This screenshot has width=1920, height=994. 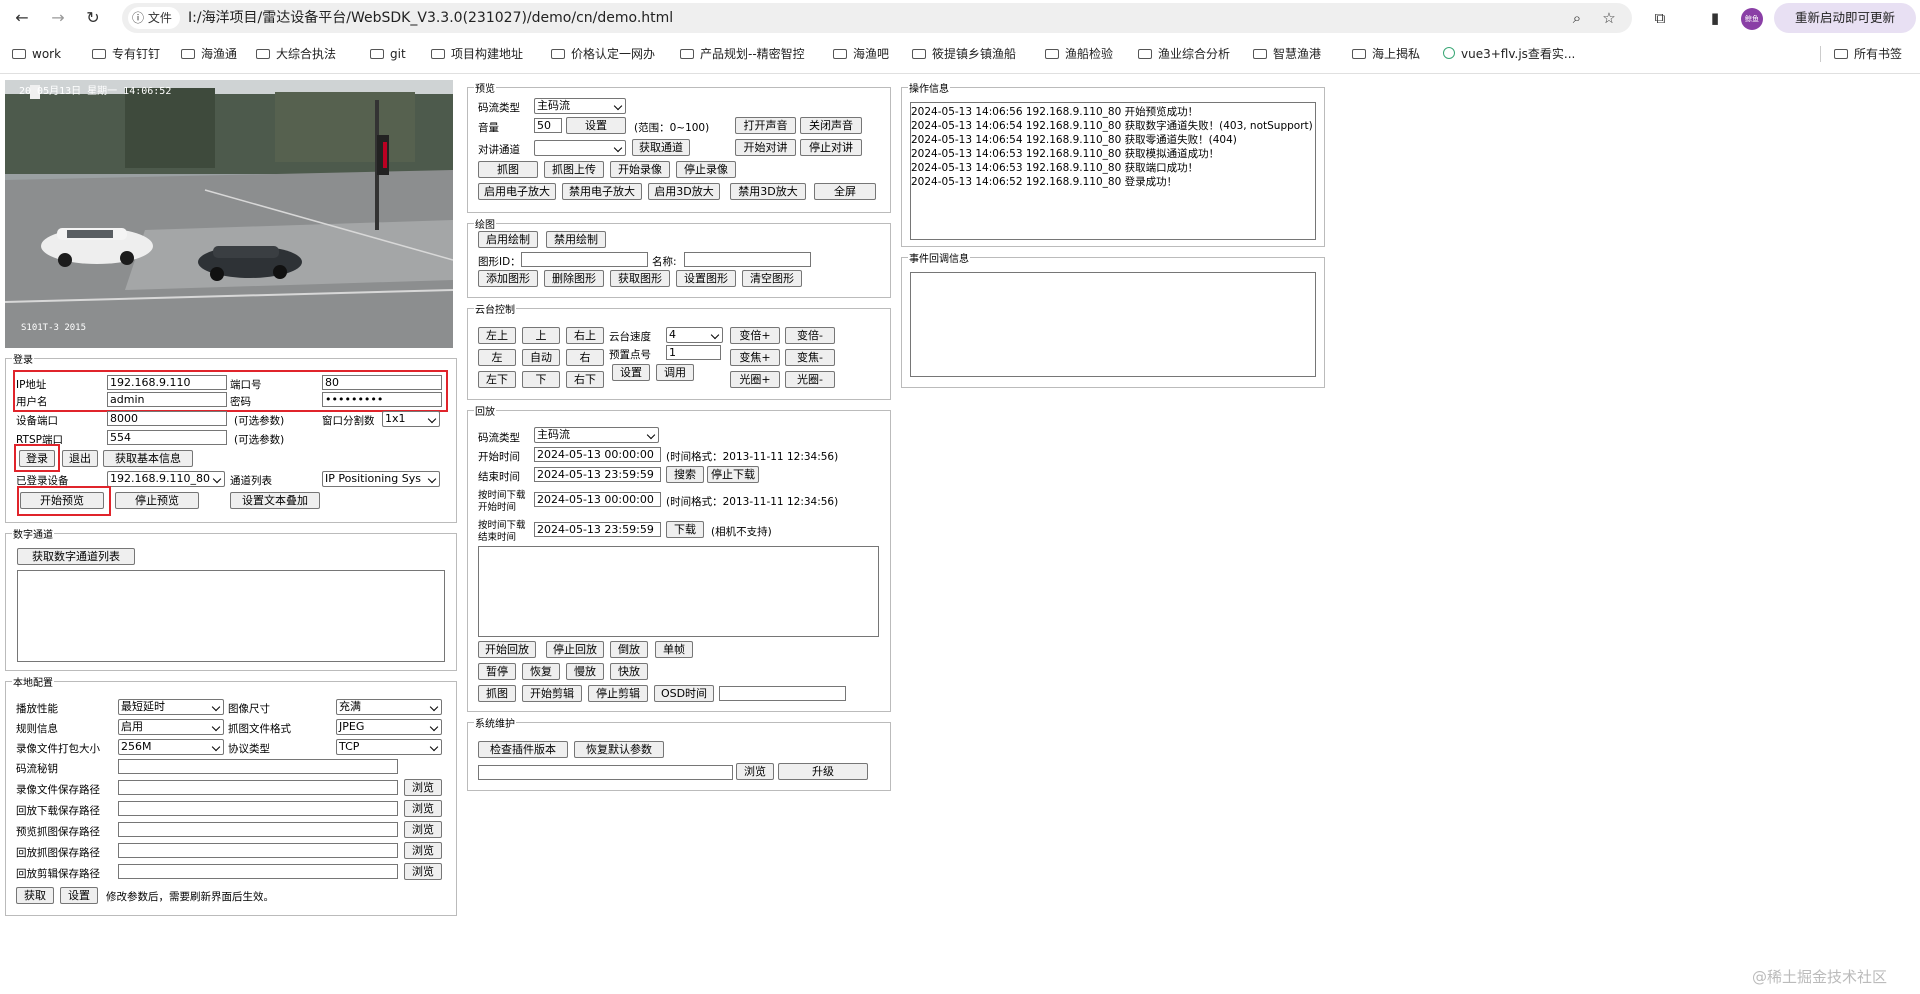 What do you see at coordinates (706, 169) in the screenshot?
I see `stop-record-button: 停止录像` at bounding box center [706, 169].